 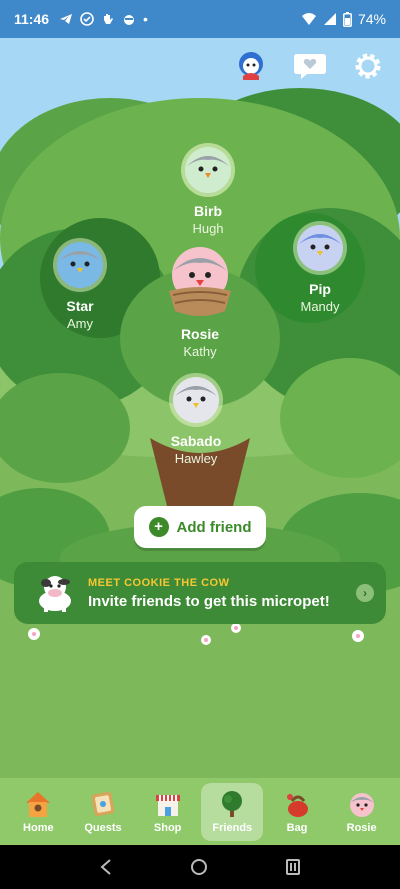 I want to click on home-circle-icon, so click(x=199, y=867).